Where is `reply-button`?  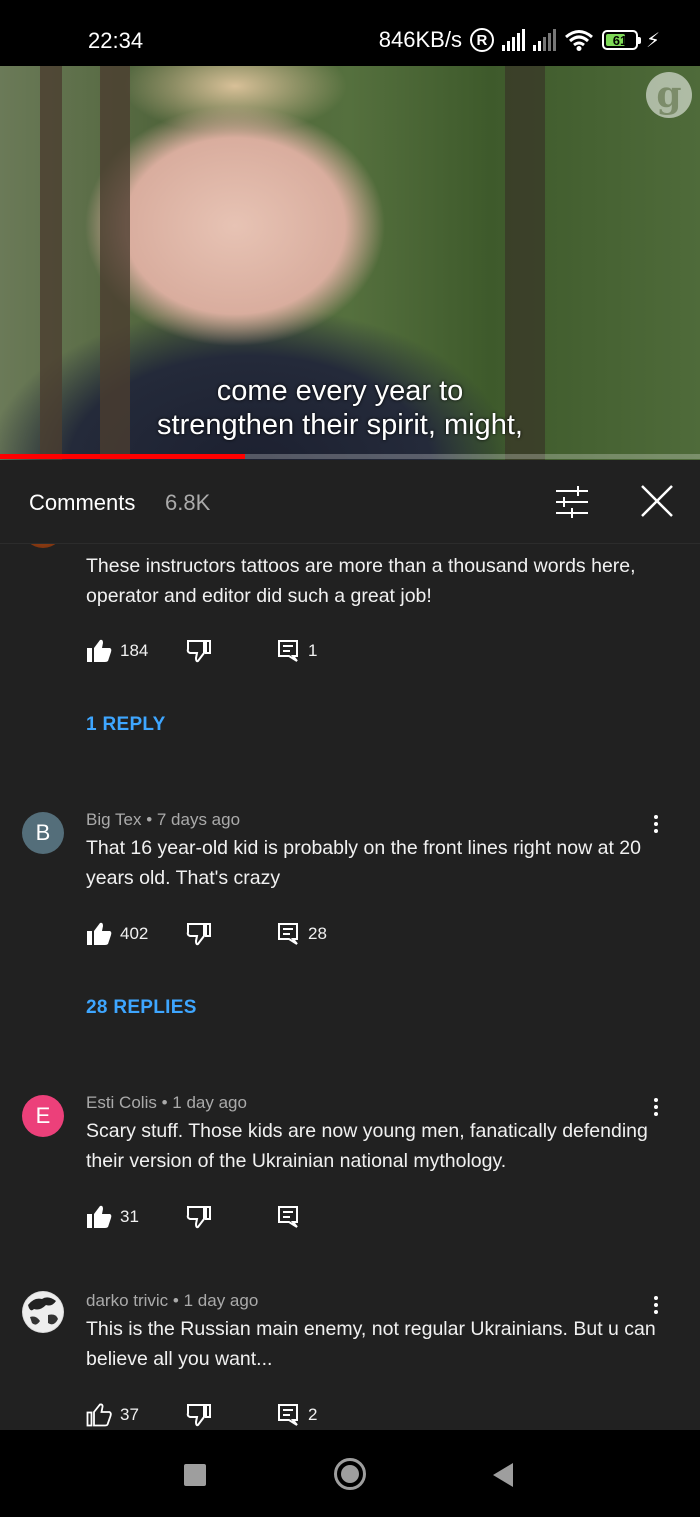 reply-button is located at coordinates (292, 1217).